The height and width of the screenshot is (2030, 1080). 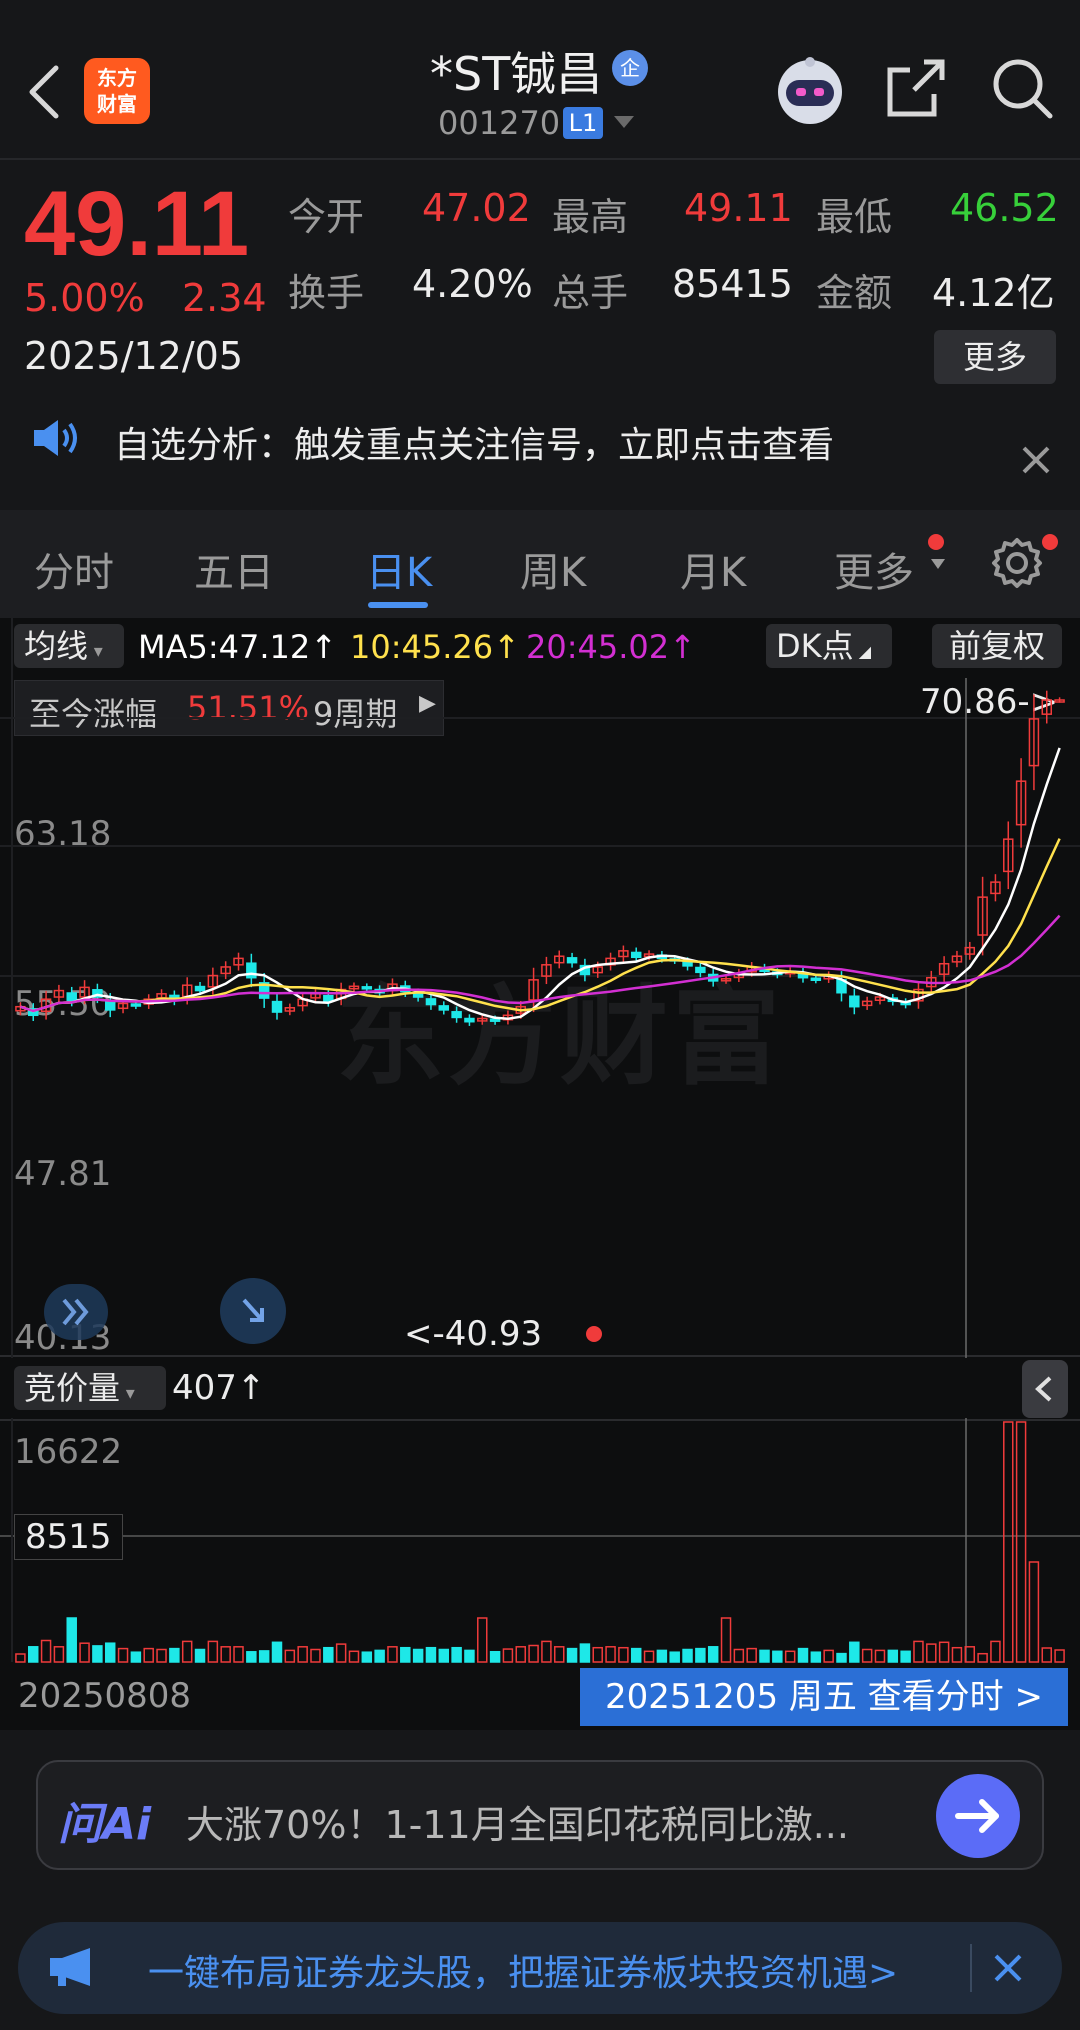 I want to click on start-date: 20250808, so click(x=105, y=1696).